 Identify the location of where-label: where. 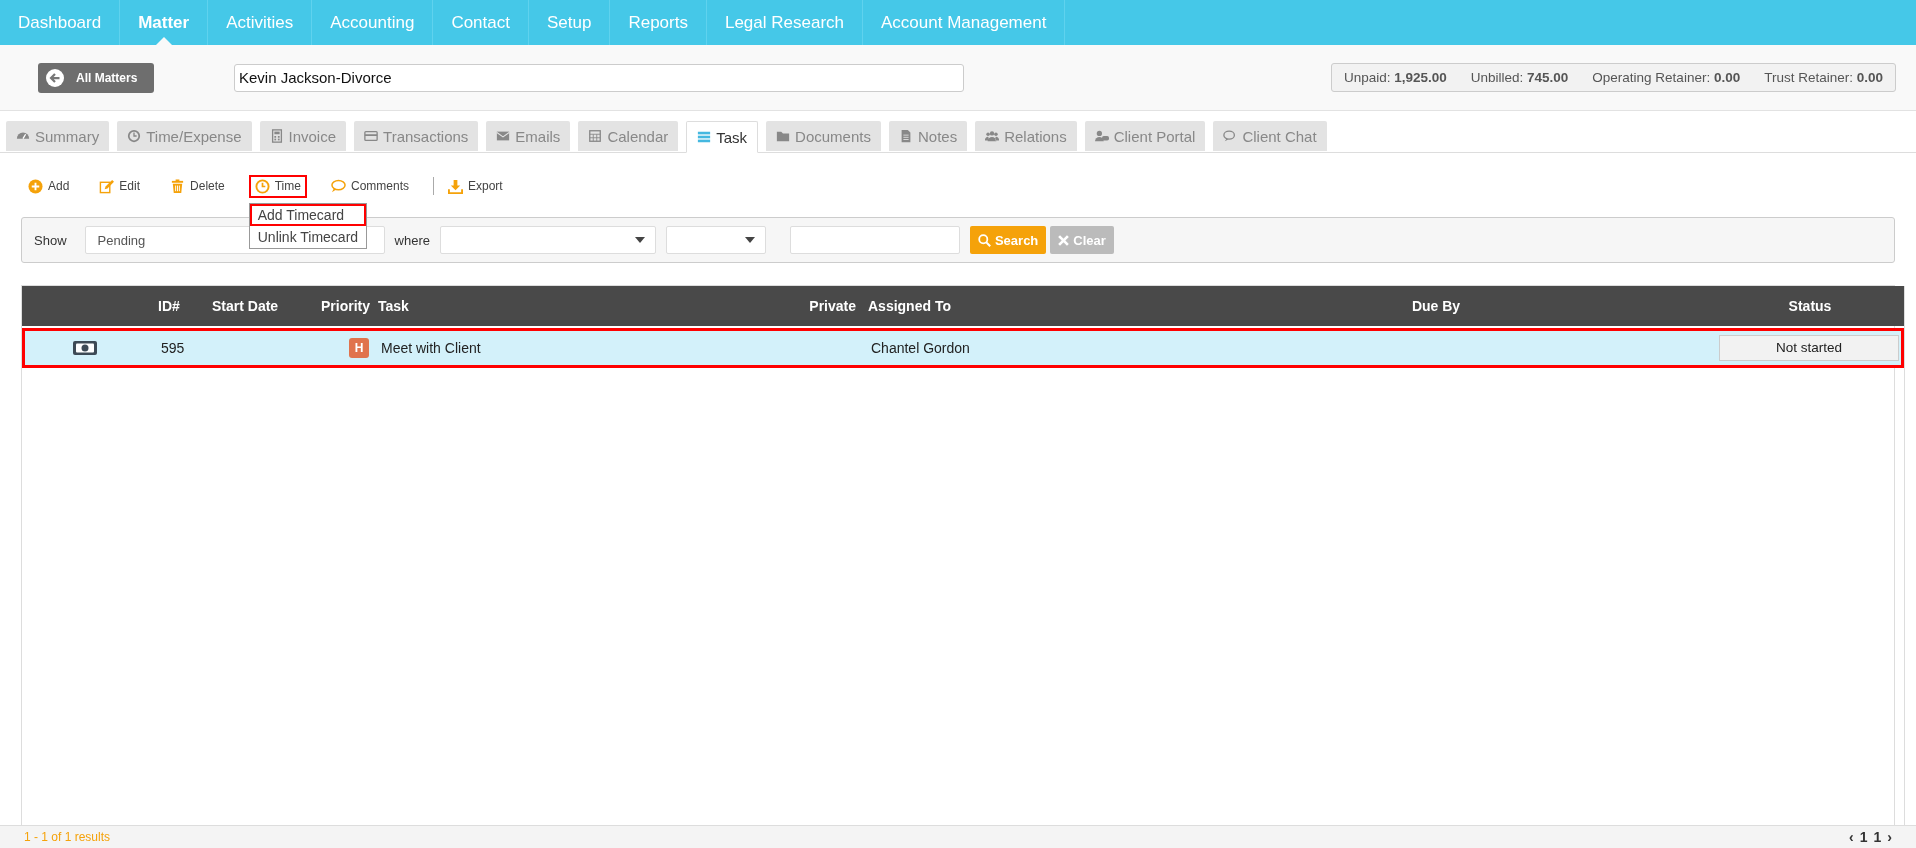
(412, 240).